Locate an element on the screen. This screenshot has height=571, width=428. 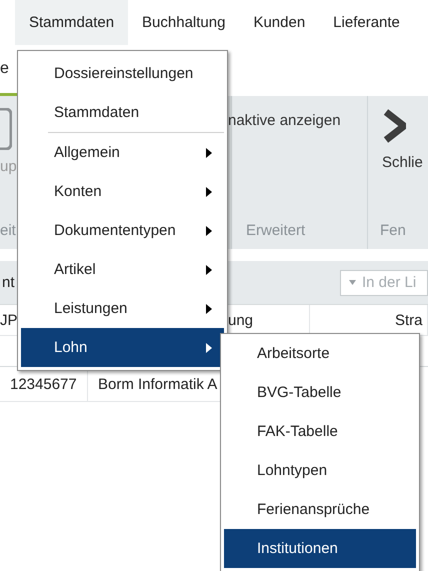
caret-icon is located at coordinates (352, 282).